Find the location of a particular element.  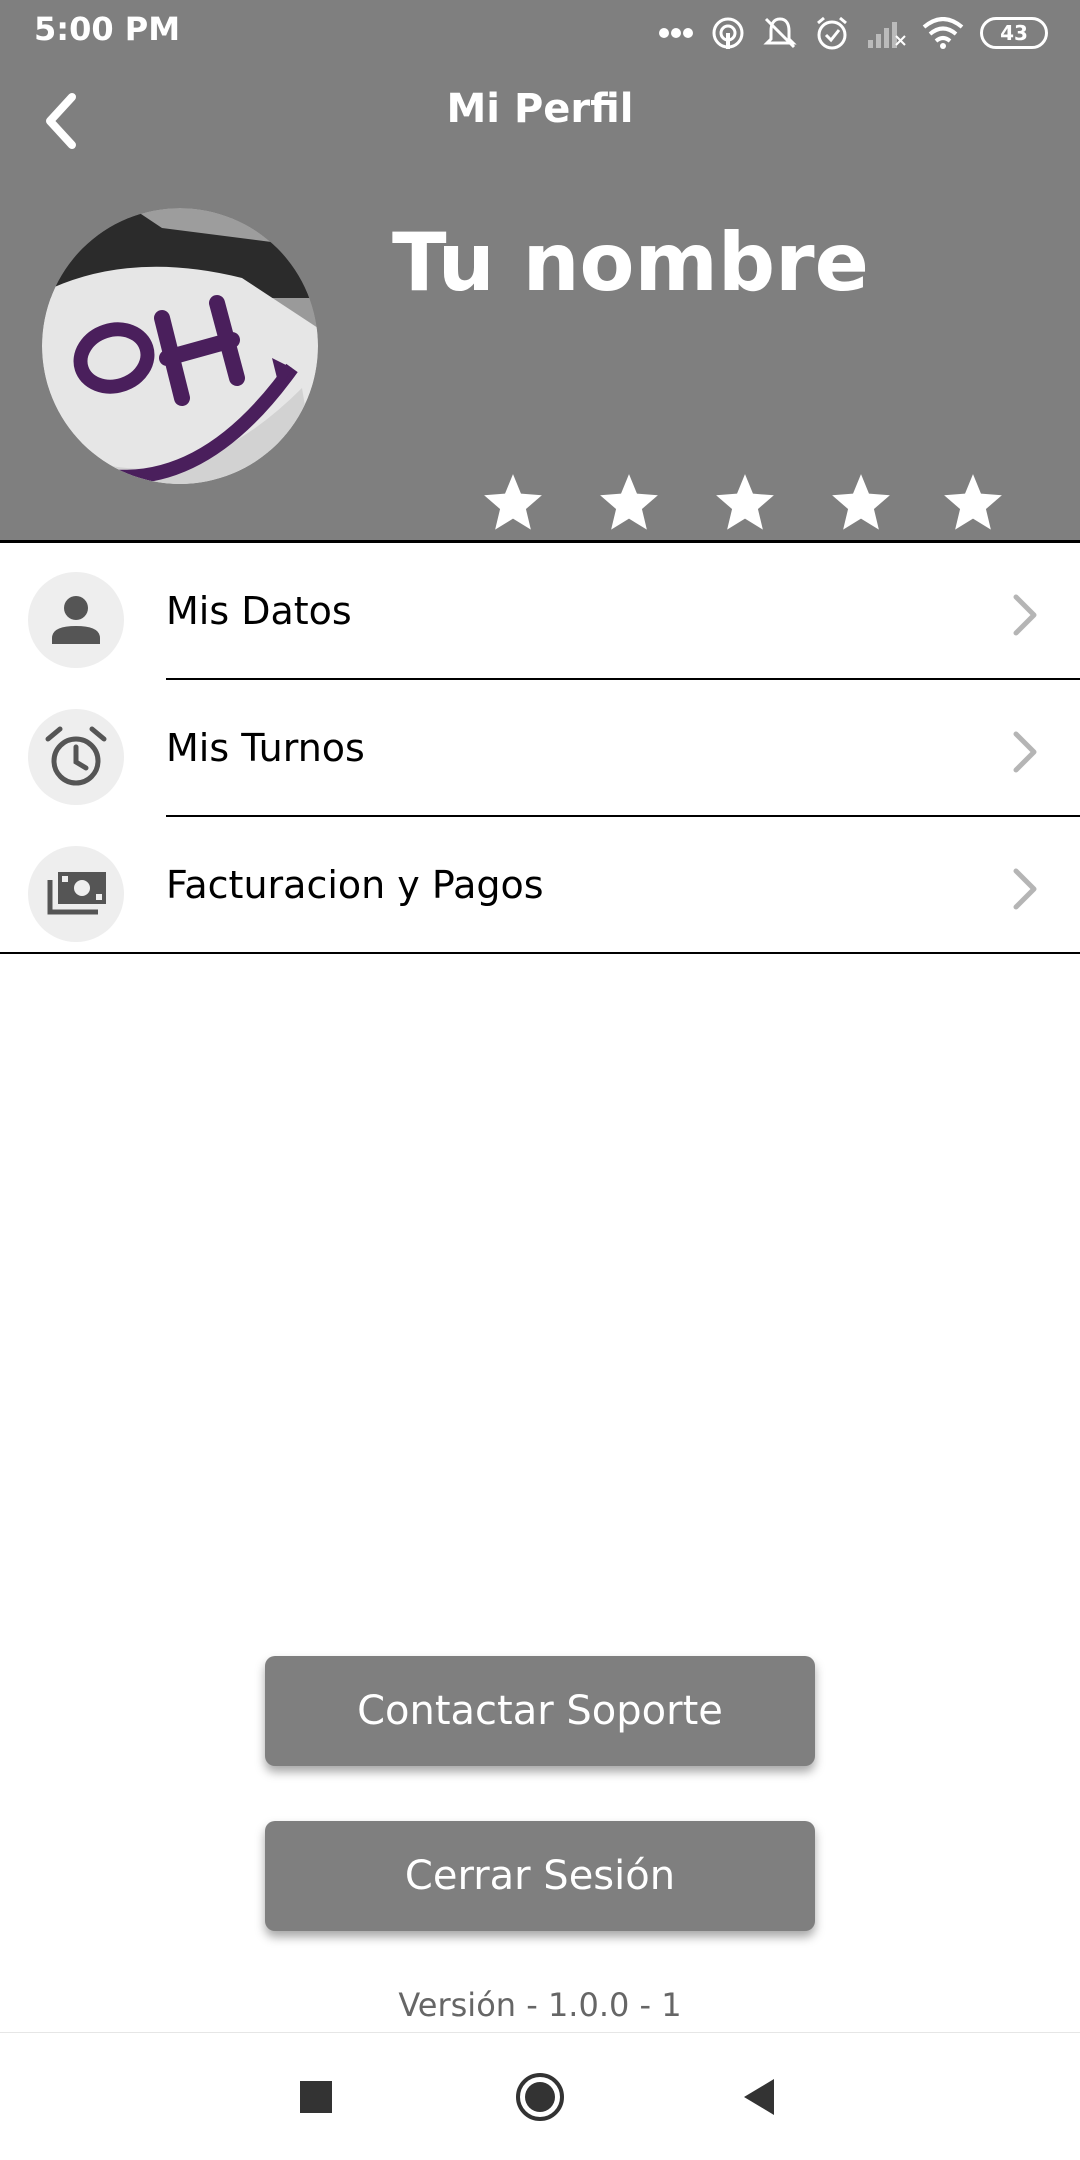

avatar is located at coordinates (180, 346).